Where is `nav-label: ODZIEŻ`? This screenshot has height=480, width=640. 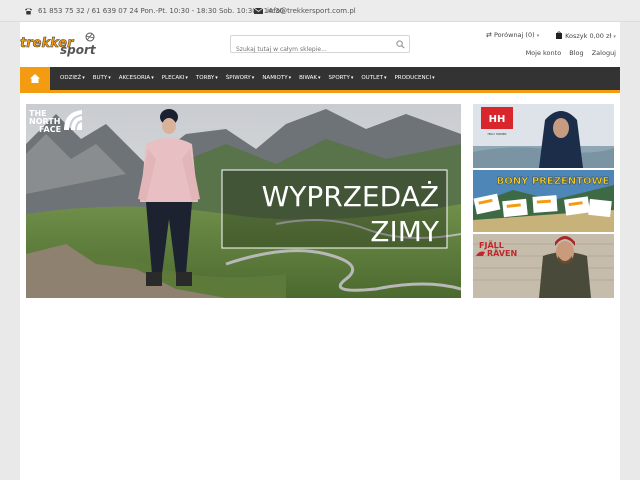 nav-label: ODZIEŻ is located at coordinates (71, 78).